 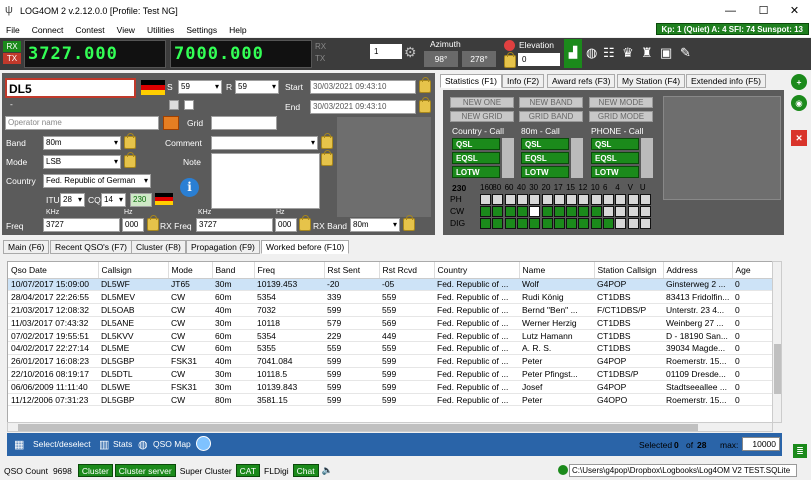 What do you see at coordinates (26, 247) in the screenshot?
I see `tab-main: Main (F6)` at bounding box center [26, 247].